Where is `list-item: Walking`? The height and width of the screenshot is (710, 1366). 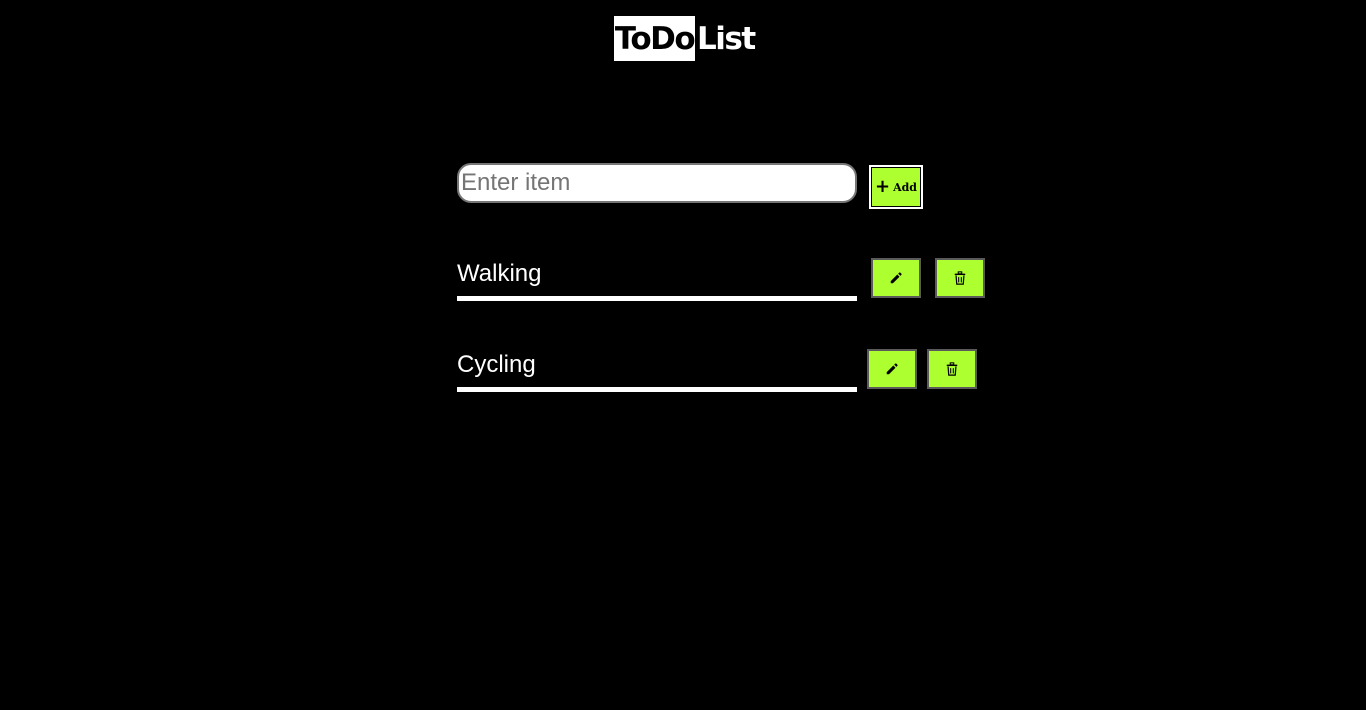 list-item: Walking is located at coordinates (722, 280).